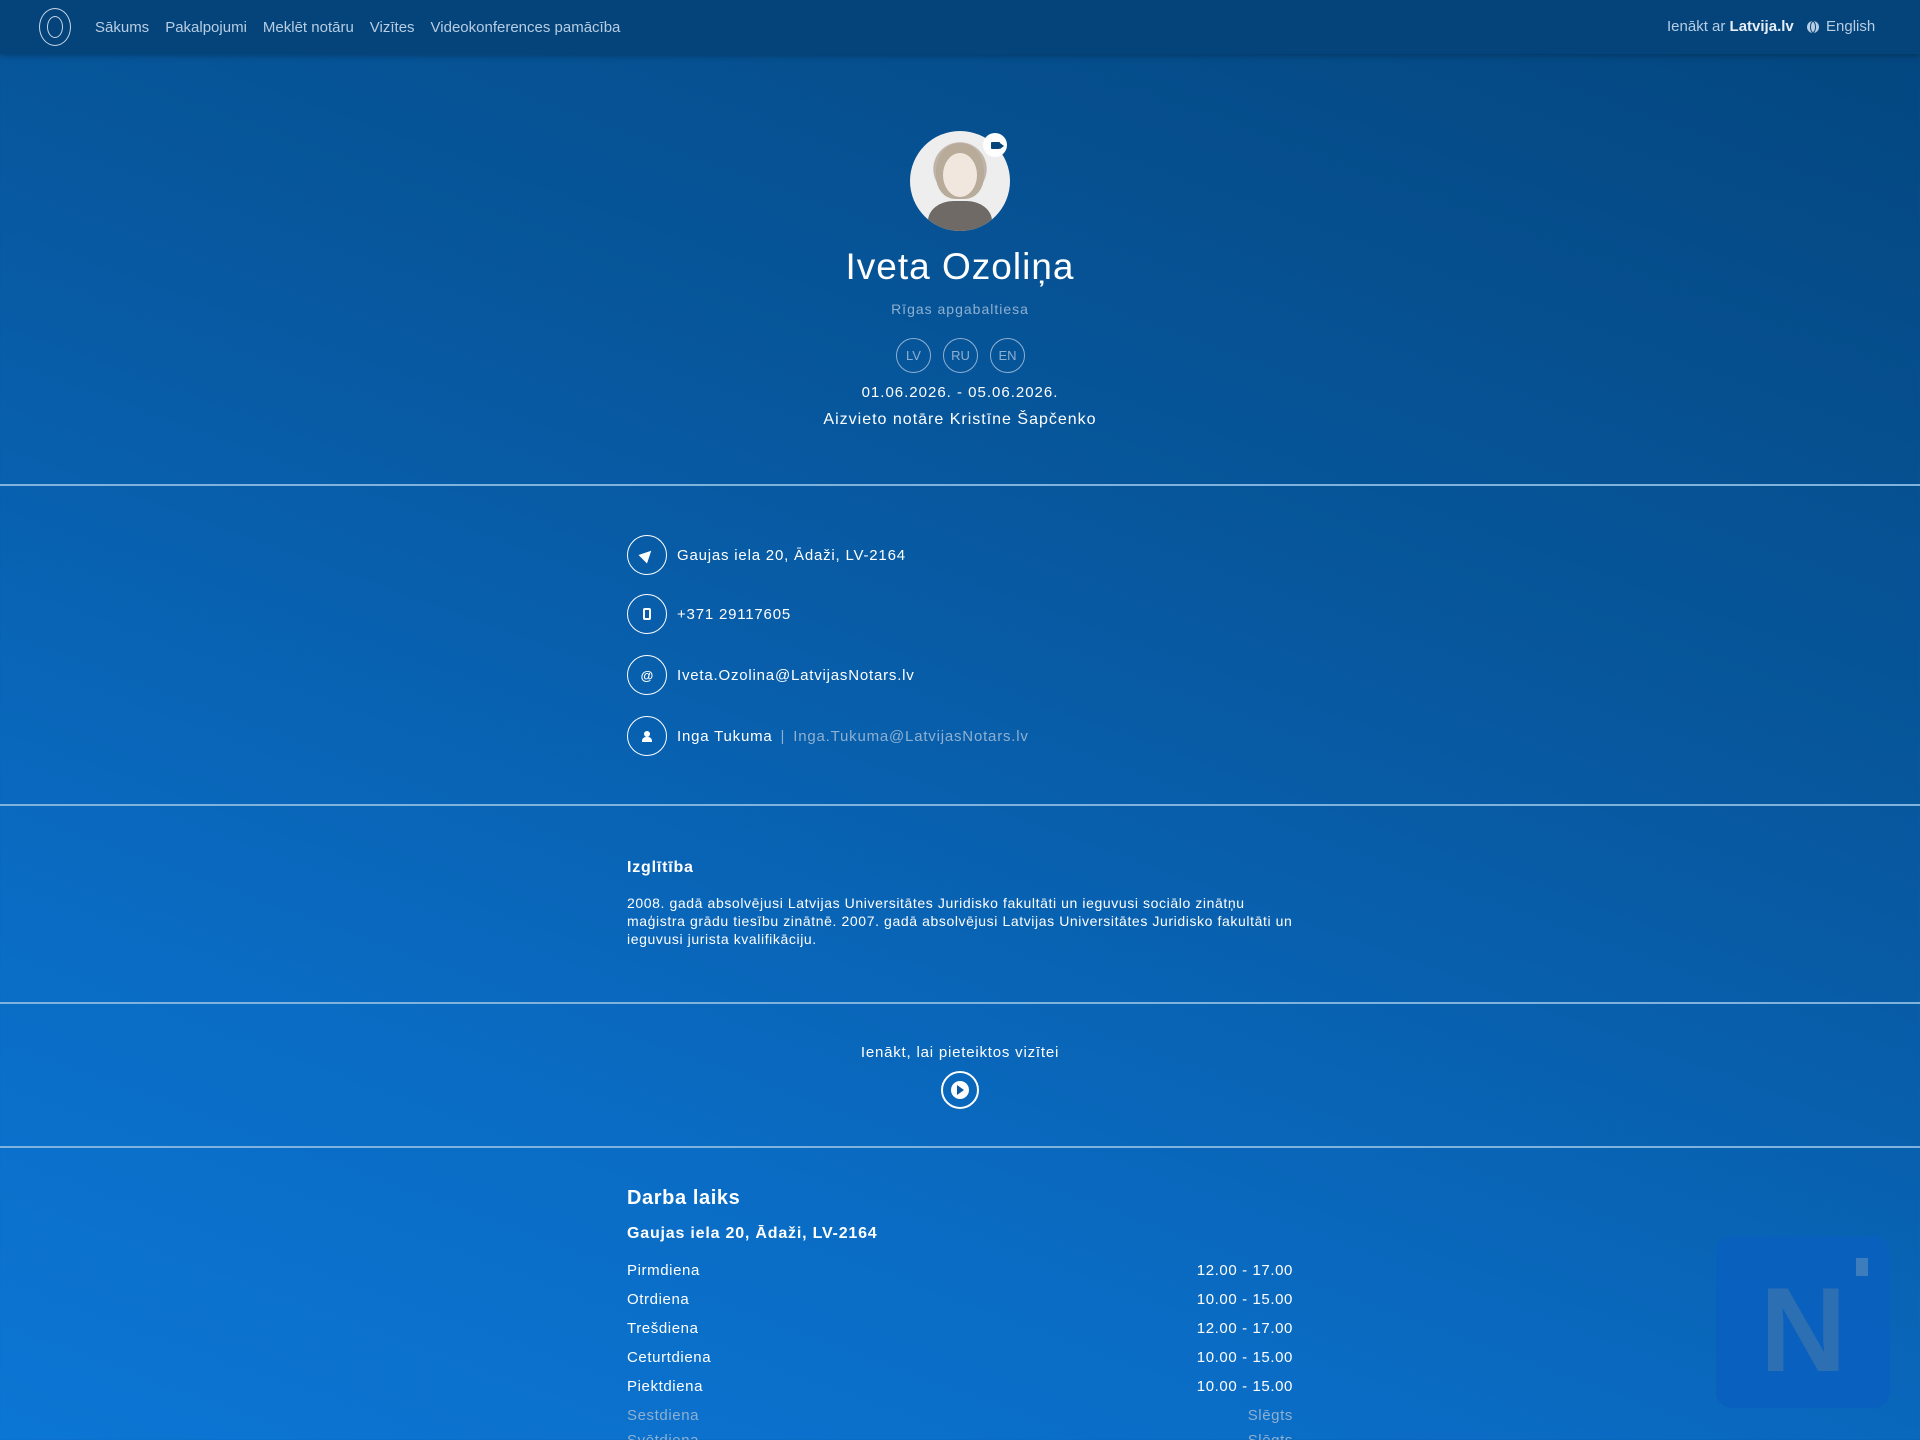 Image resolution: width=1920 pixels, height=1440 pixels. I want to click on notary-chat-widget: N, so click(1803, 1322).